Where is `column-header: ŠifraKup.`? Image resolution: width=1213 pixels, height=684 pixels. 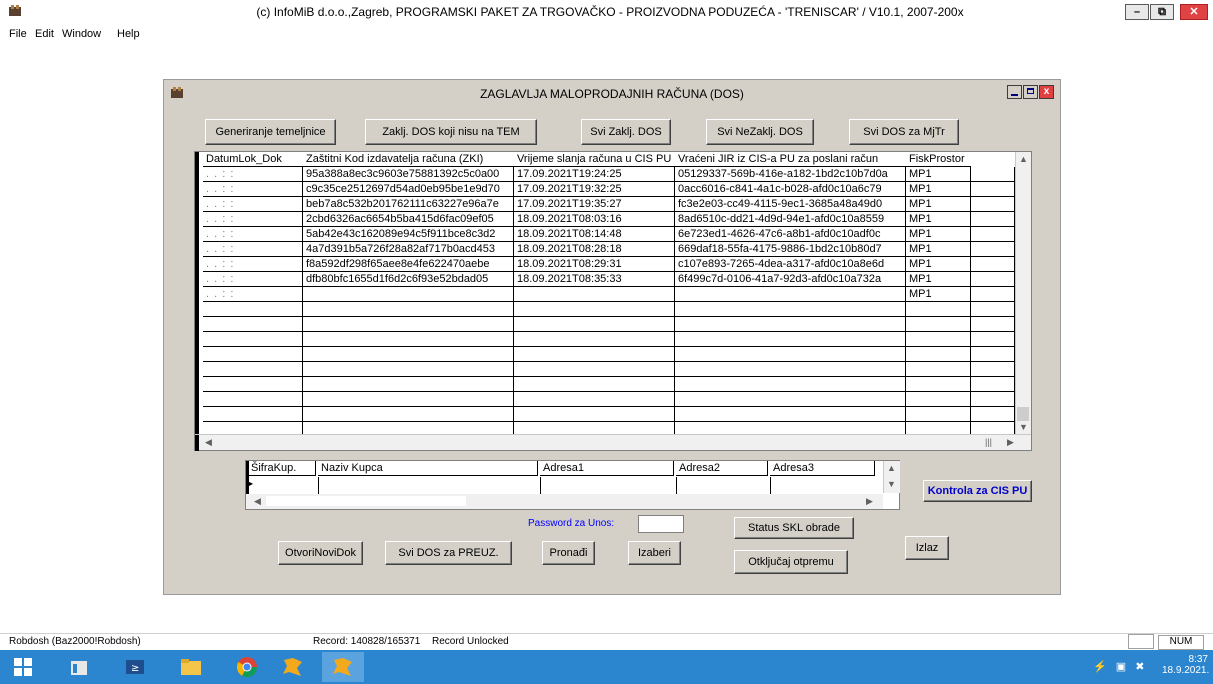
column-header: ŠifraKup. is located at coordinates (282, 468).